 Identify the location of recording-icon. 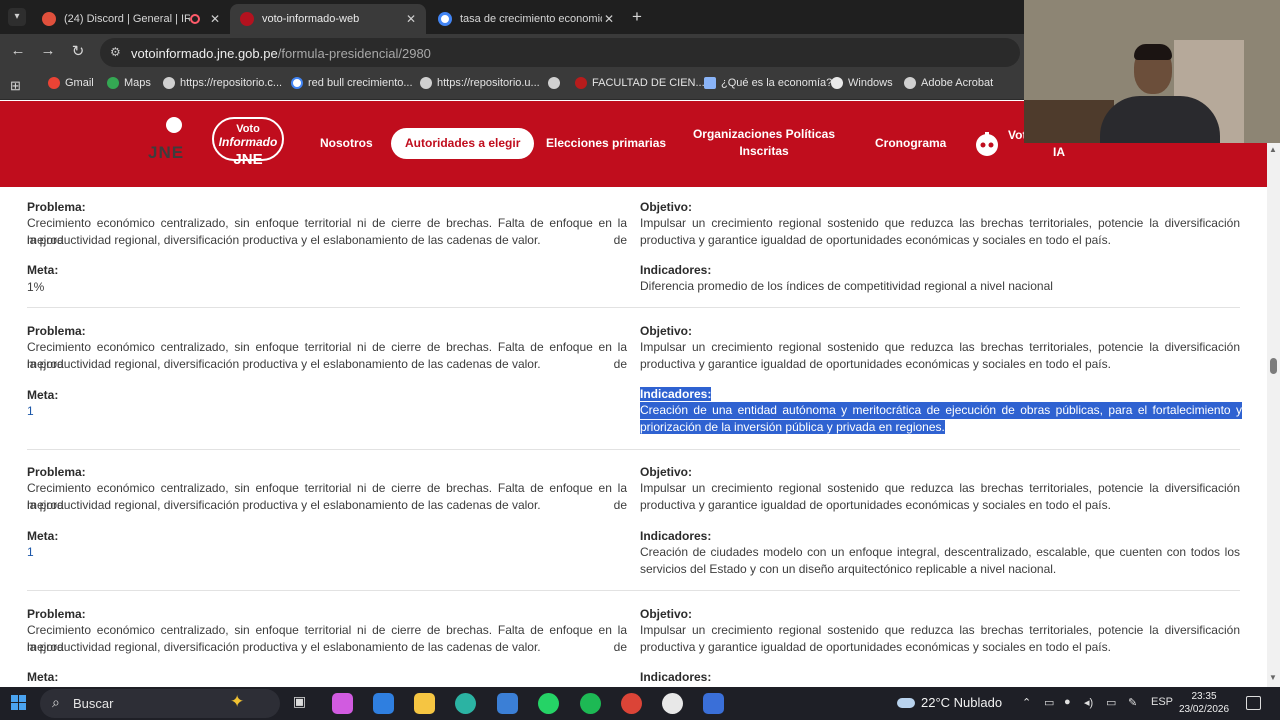
(195, 19).